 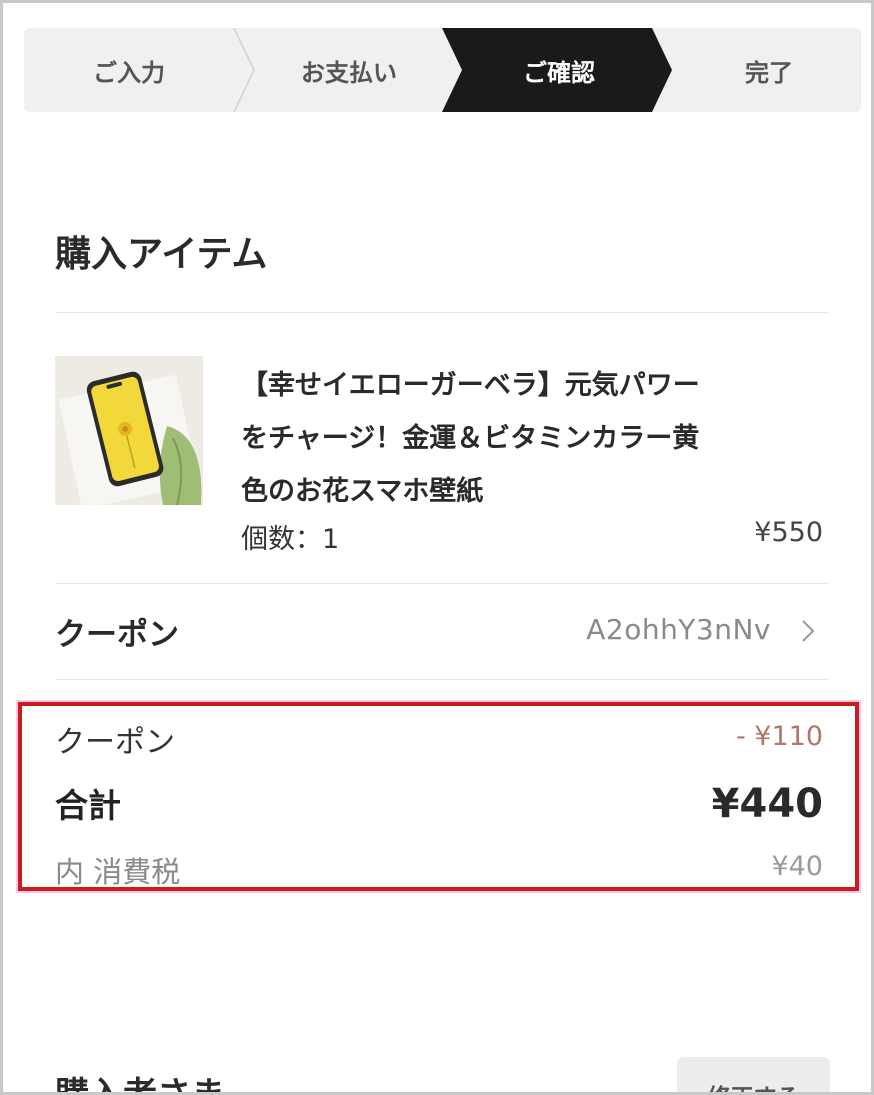 I want to click on tax-value: ¥40, so click(x=797, y=866).